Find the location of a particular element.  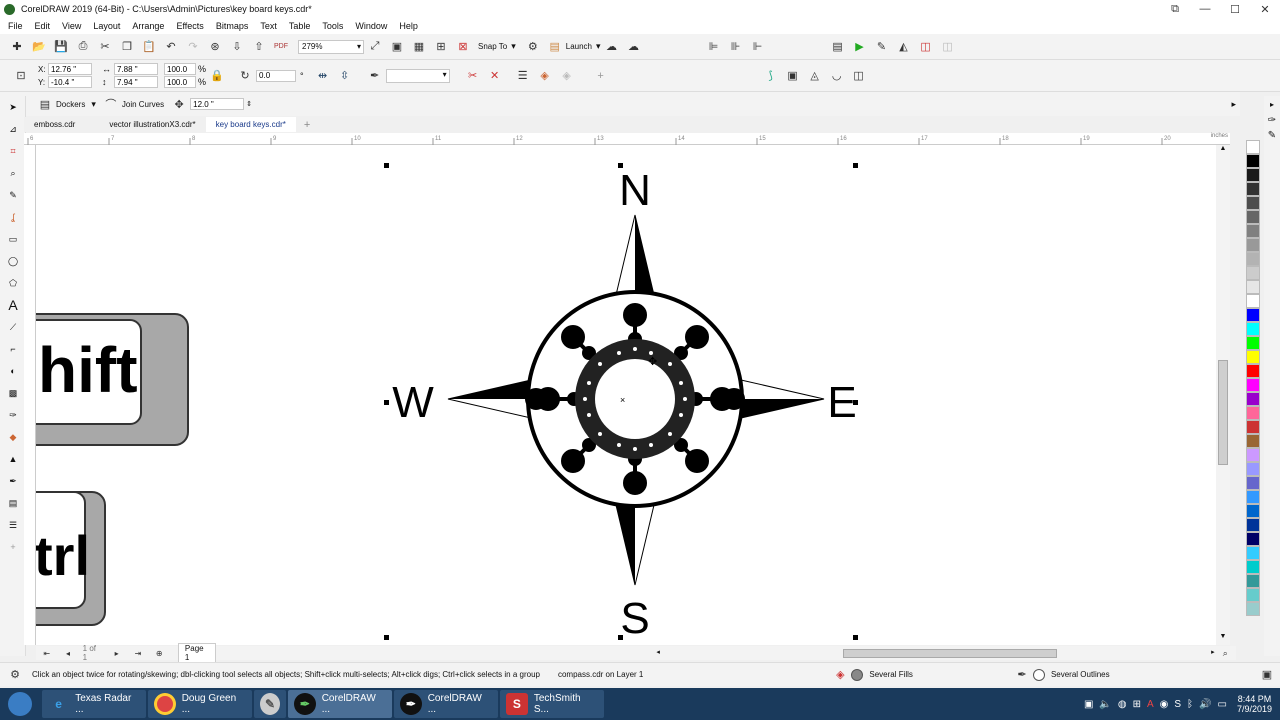

to-back-icon: ◈ is located at coordinates (567, 76).